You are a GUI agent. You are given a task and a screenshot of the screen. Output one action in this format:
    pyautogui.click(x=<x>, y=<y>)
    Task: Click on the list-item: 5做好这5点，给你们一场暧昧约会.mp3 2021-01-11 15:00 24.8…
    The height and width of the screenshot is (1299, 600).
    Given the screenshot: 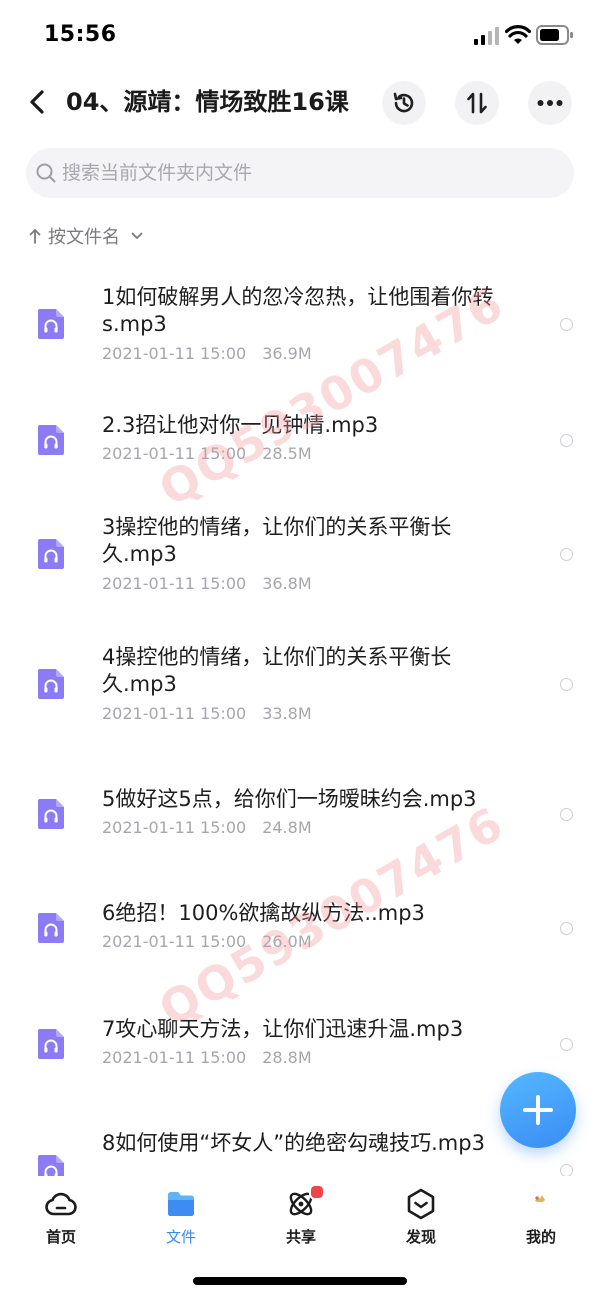 What is the action you would take?
    pyautogui.click(x=300, y=823)
    